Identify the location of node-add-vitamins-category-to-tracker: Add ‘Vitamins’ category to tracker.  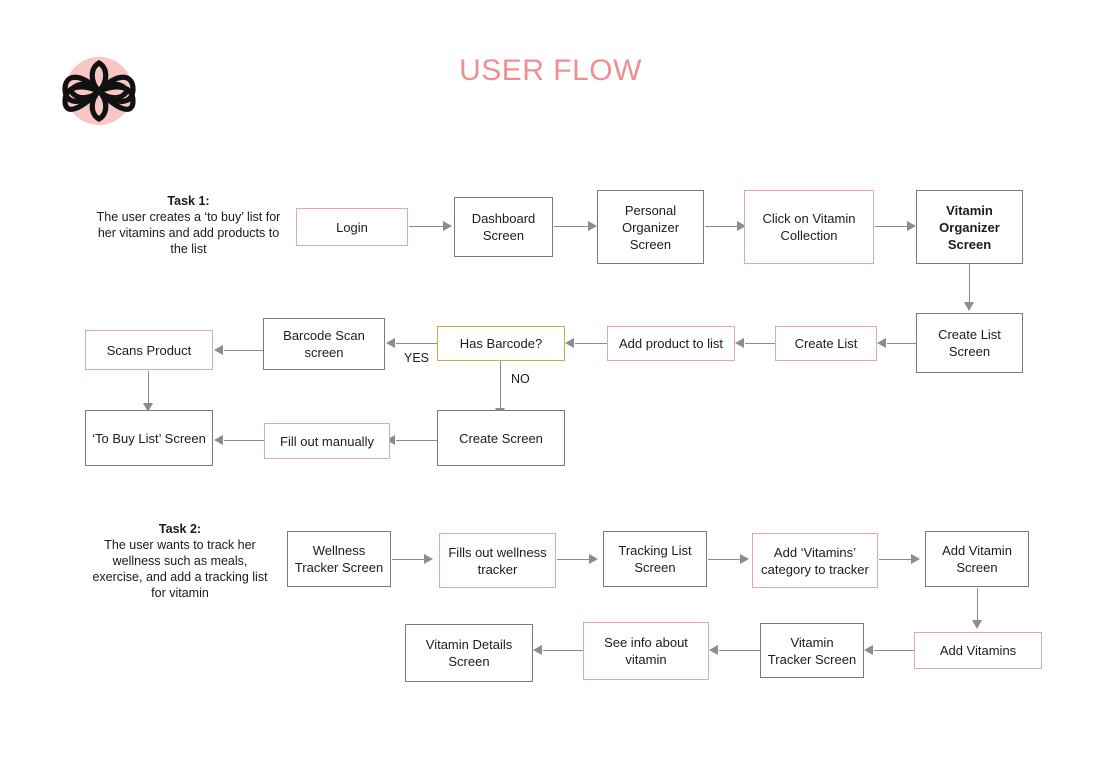
(815, 560).